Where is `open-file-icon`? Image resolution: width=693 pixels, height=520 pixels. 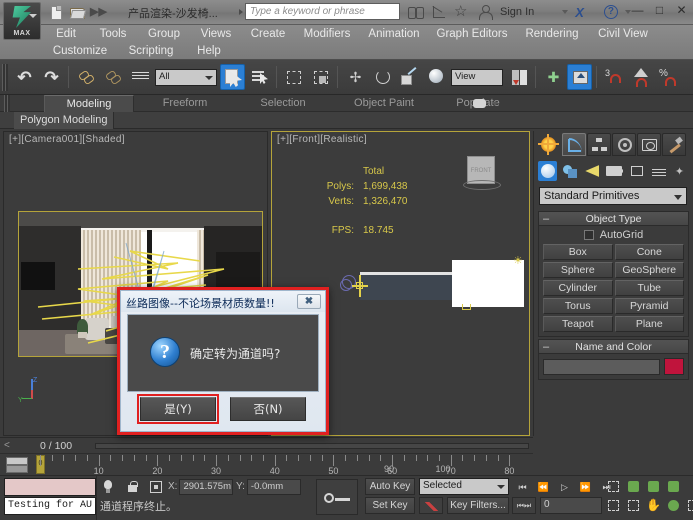 open-file-icon is located at coordinates (77, 12).